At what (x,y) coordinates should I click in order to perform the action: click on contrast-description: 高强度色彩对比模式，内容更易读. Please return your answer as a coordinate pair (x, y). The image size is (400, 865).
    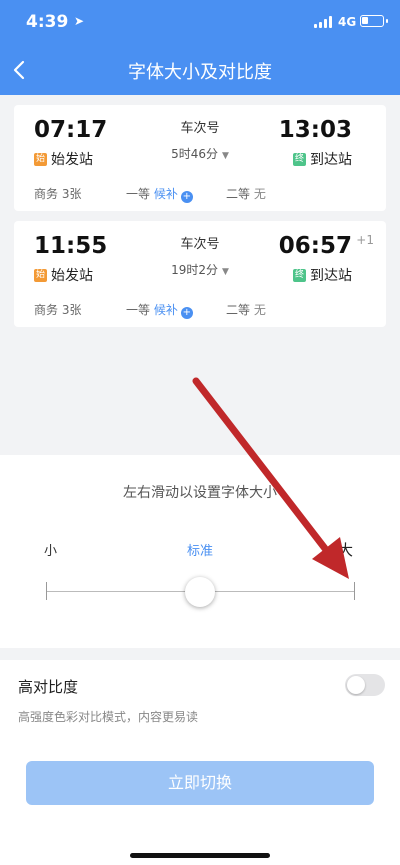
    Looking at the image, I should click on (108, 717).